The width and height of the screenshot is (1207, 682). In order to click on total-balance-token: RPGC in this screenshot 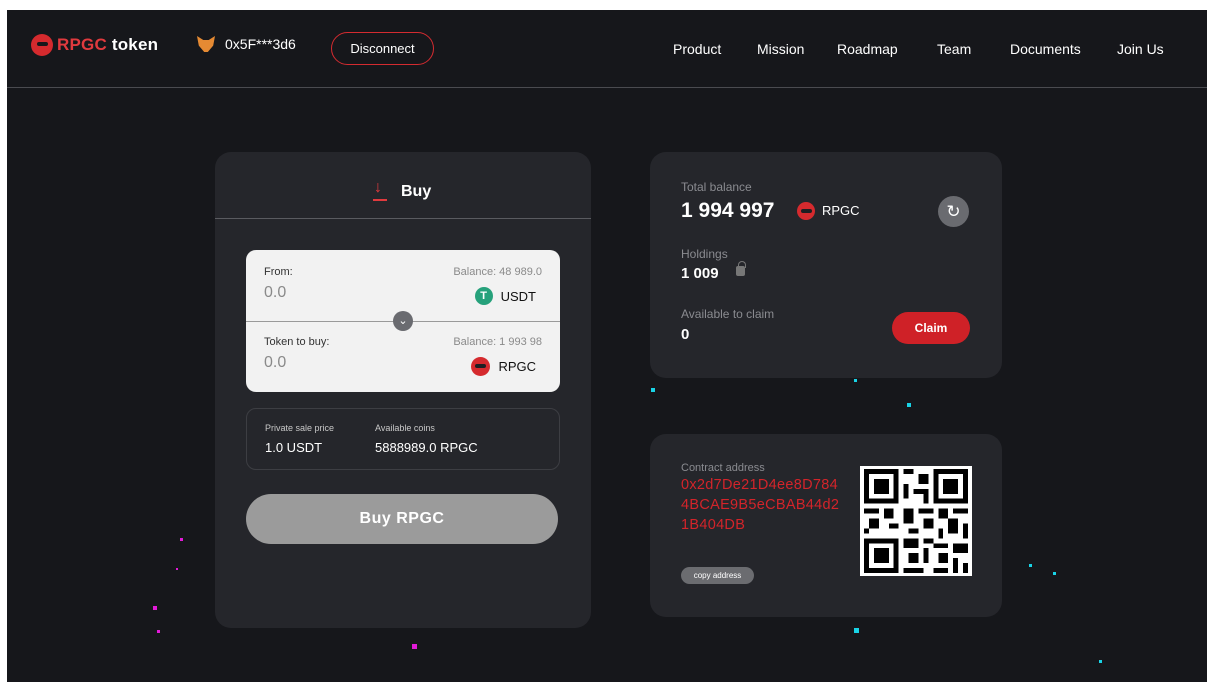, I will do `click(841, 210)`.